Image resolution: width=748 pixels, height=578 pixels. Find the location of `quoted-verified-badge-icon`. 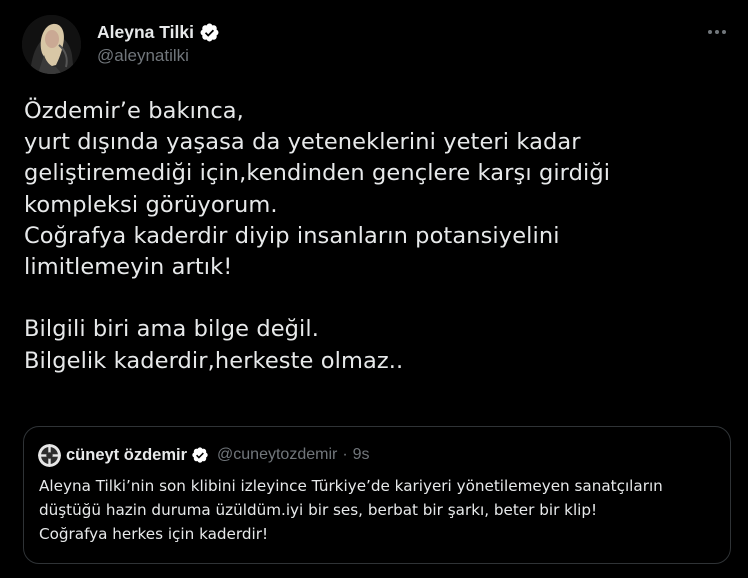

quoted-verified-badge-icon is located at coordinates (200, 455).